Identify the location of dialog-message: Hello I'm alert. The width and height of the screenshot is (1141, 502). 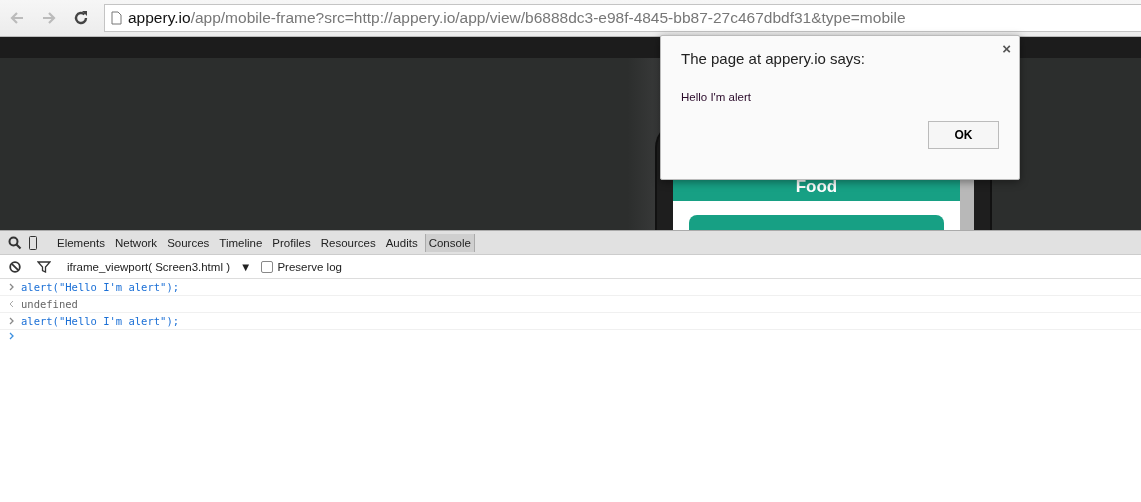
(716, 97).